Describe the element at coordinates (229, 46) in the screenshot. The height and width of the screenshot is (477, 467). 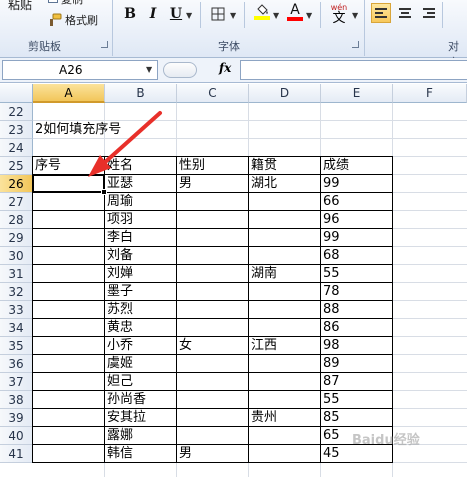
I see `font-group-label: 字体` at that location.